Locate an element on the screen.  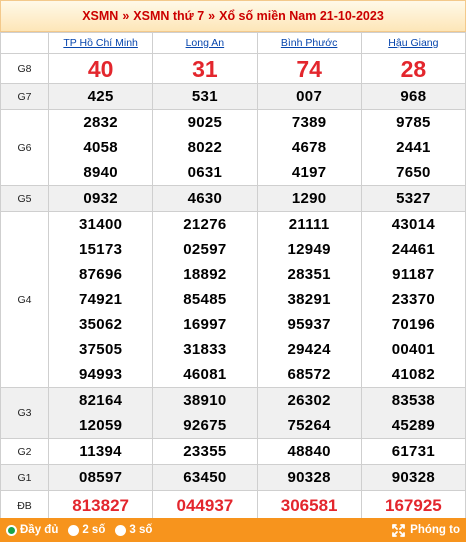
prize-cell: 2832 4058 8940 is located at coordinates (100, 147).